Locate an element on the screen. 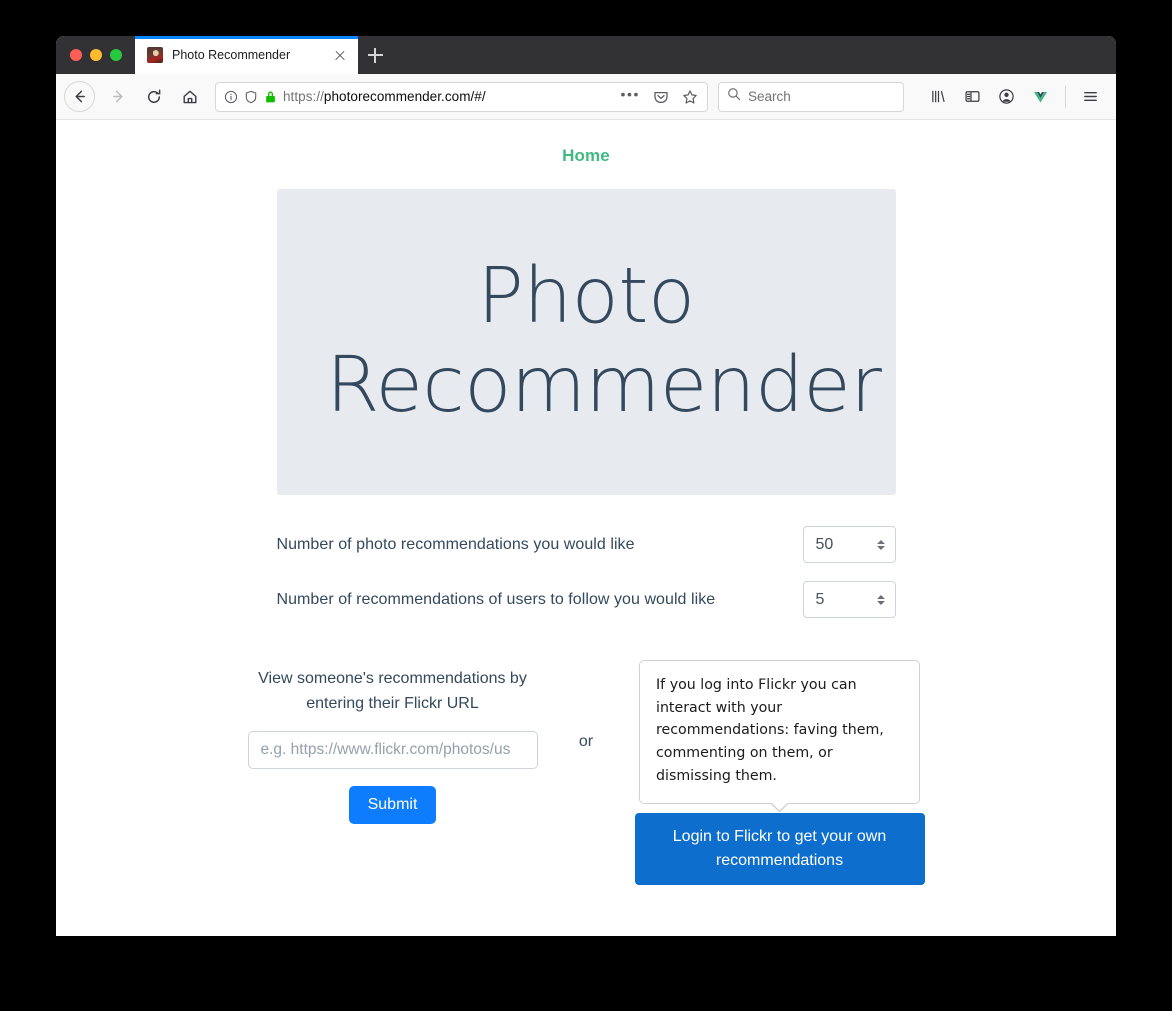  library-icon is located at coordinates (938, 97).